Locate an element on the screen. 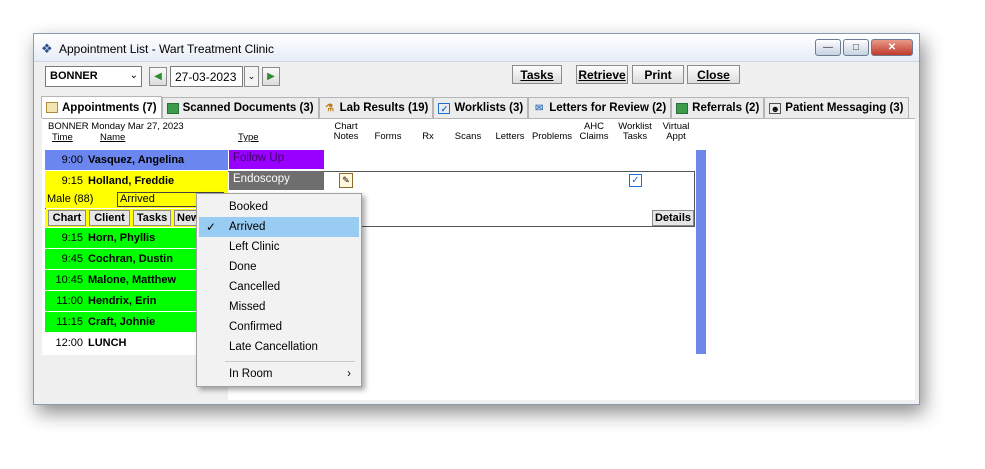  checkmark-icon: ✓ is located at coordinates (211, 227).